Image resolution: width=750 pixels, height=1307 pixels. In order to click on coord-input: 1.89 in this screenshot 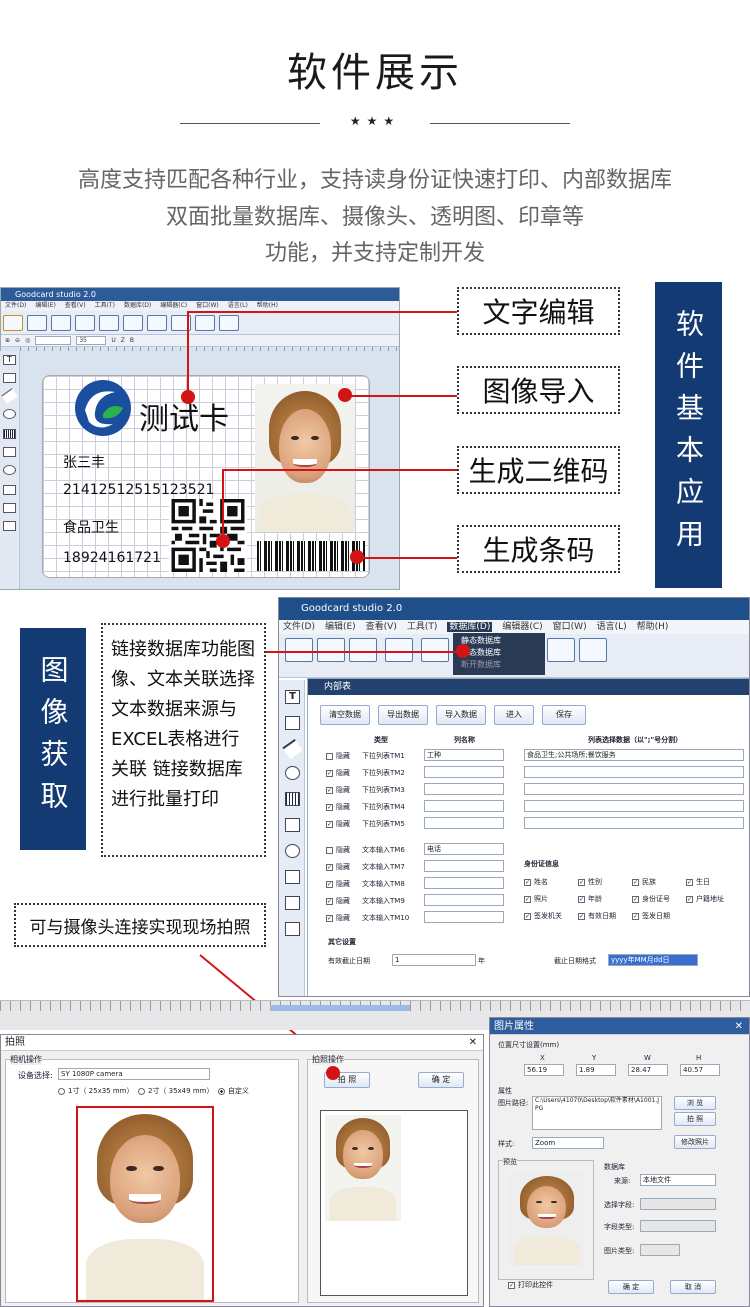, I will do `click(596, 1070)`.